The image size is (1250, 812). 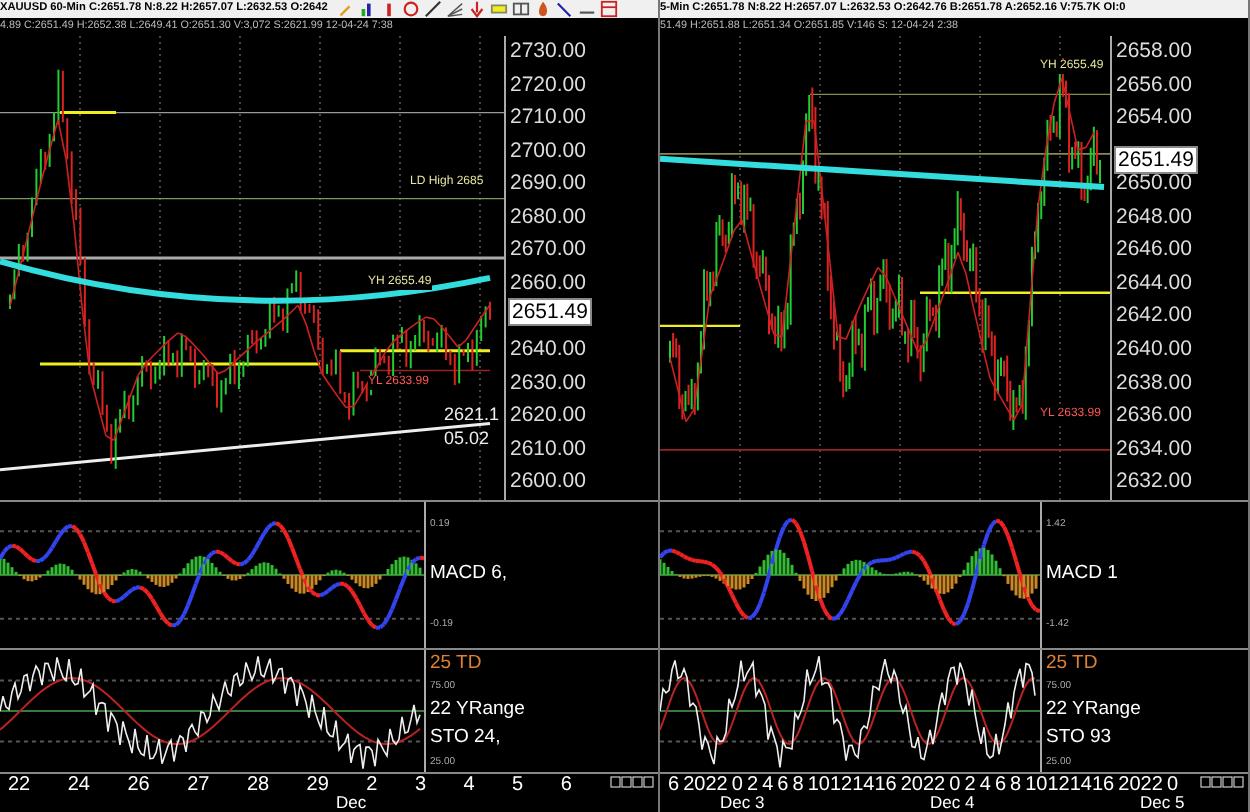 What do you see at coordinates (547, 449) in the screenshot?
I see `price-axis-label: 2610.00` at bounding box center [547, 449].